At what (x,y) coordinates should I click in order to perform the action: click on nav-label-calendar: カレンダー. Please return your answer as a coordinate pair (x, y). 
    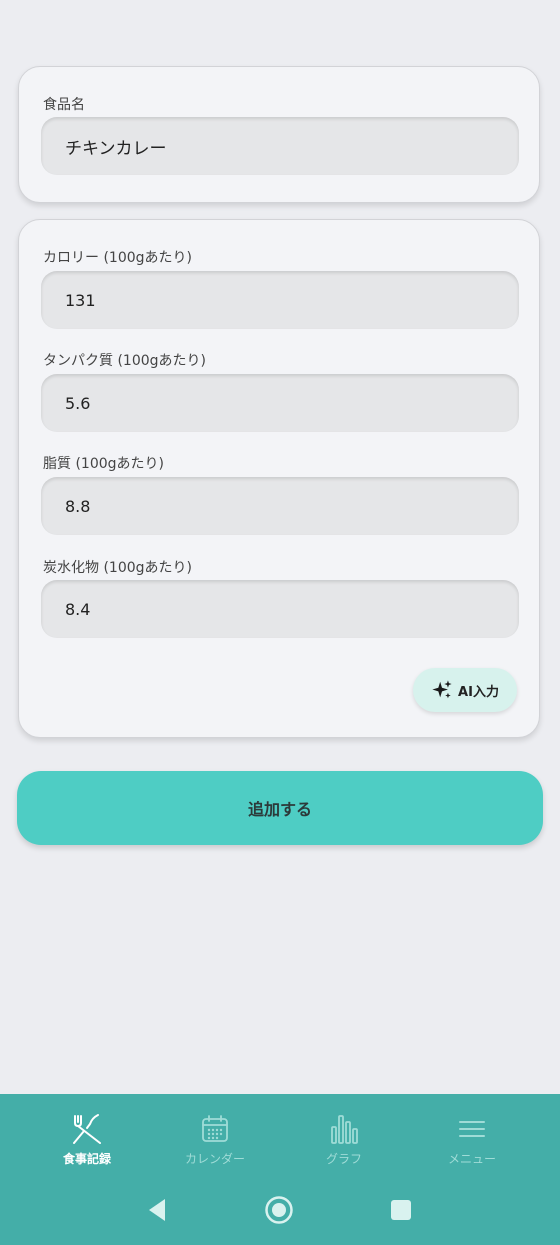
    Looking at the image, I should click on (214, 1159).